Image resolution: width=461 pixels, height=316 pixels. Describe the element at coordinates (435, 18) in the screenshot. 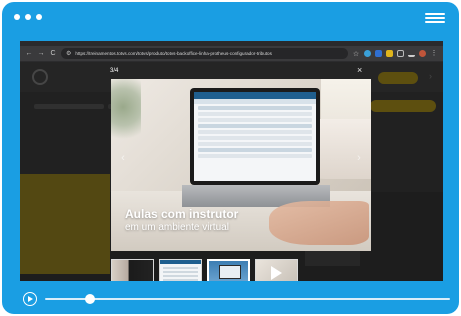

I see `menu-icon` at that location.